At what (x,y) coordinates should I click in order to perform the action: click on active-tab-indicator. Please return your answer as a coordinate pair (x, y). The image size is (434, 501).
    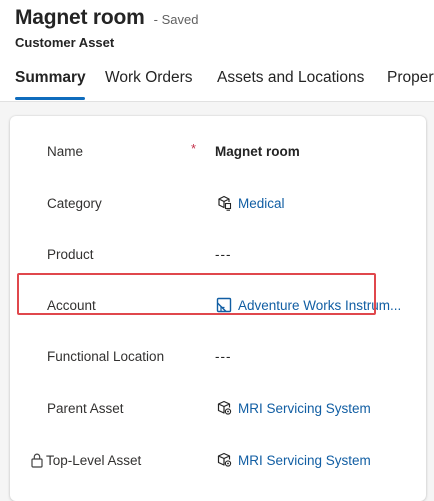
    Looking at the image, I should click on (50, 98).